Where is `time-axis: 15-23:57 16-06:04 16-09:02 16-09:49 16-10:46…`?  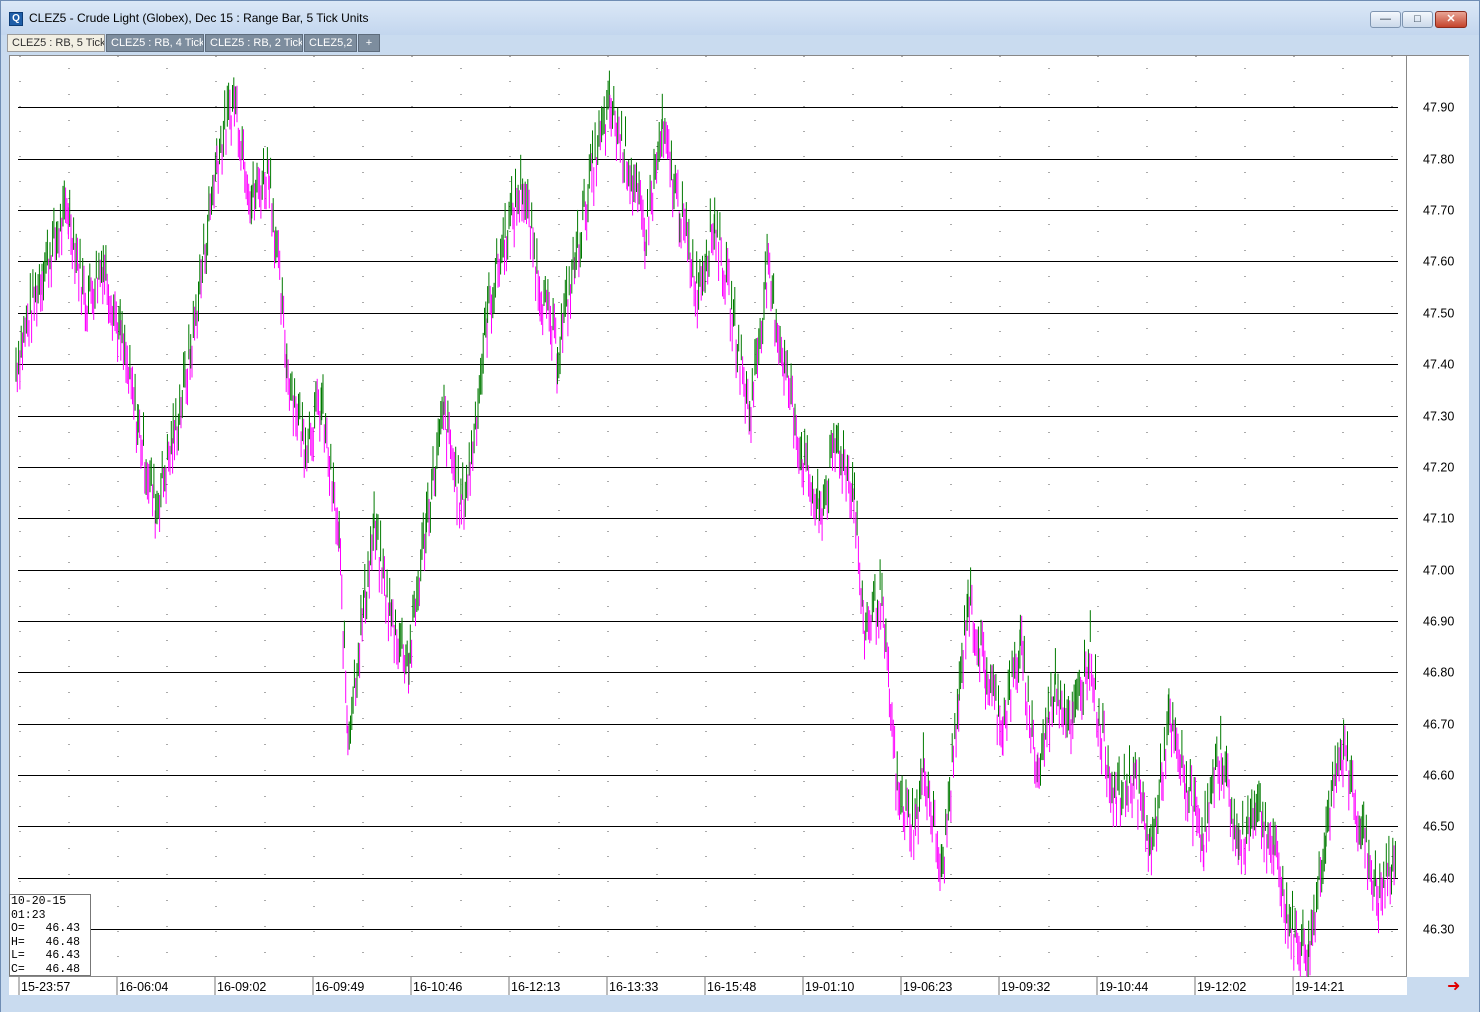
time-axis: 15-23:57 16-06:04 16-09:02 16-09:49 16-10:46… is located at coordinates (708, 986).